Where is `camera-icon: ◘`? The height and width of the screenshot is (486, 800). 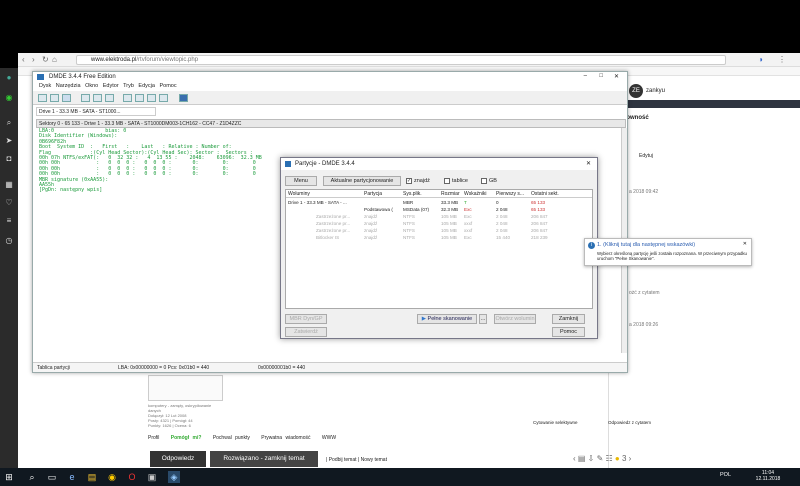
camera-icon: ◘ is located at coordinates (9, 159).